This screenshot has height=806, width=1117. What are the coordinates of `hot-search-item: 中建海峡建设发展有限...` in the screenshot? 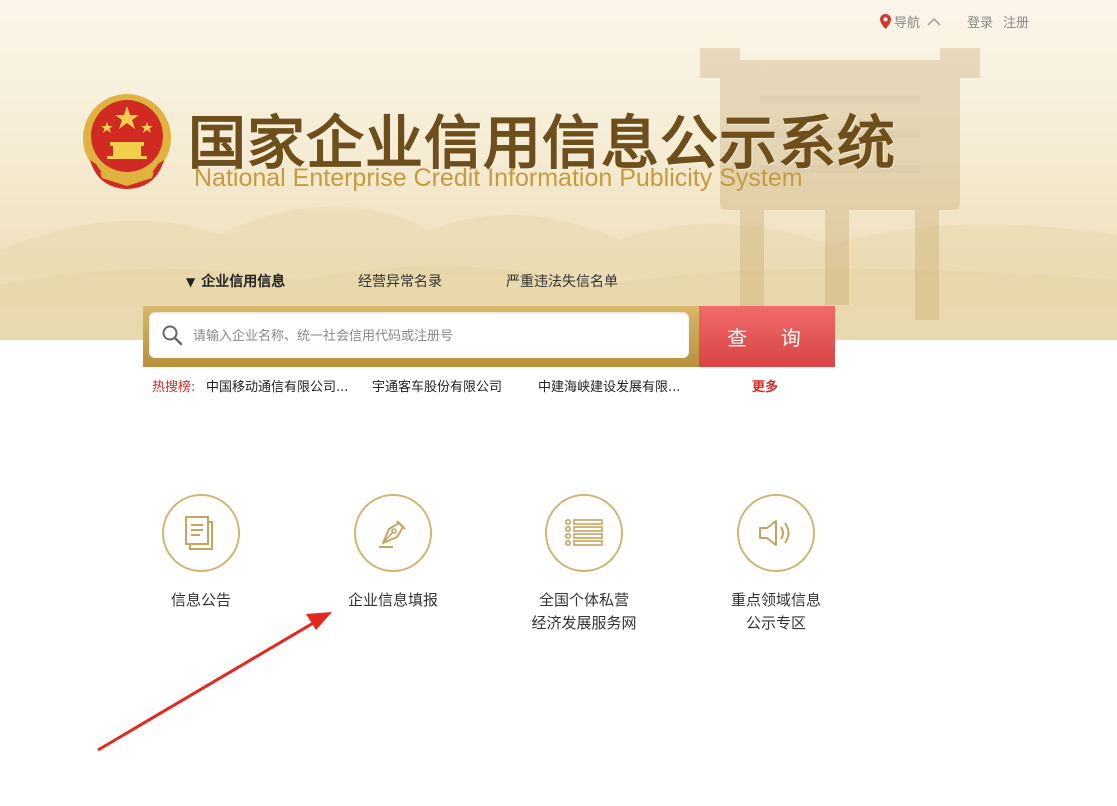 It's located at (609, 385).